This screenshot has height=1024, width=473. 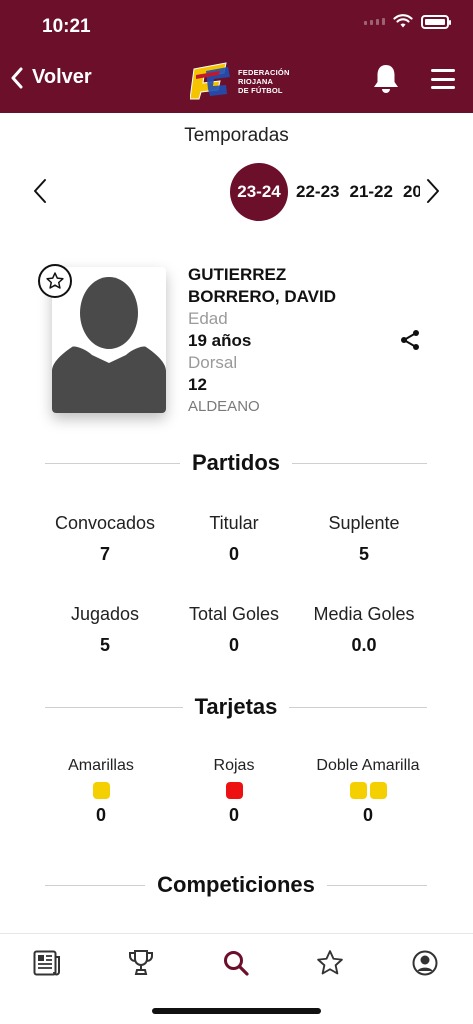 I want to click on red-card-icon, so click(x=234, y=790).